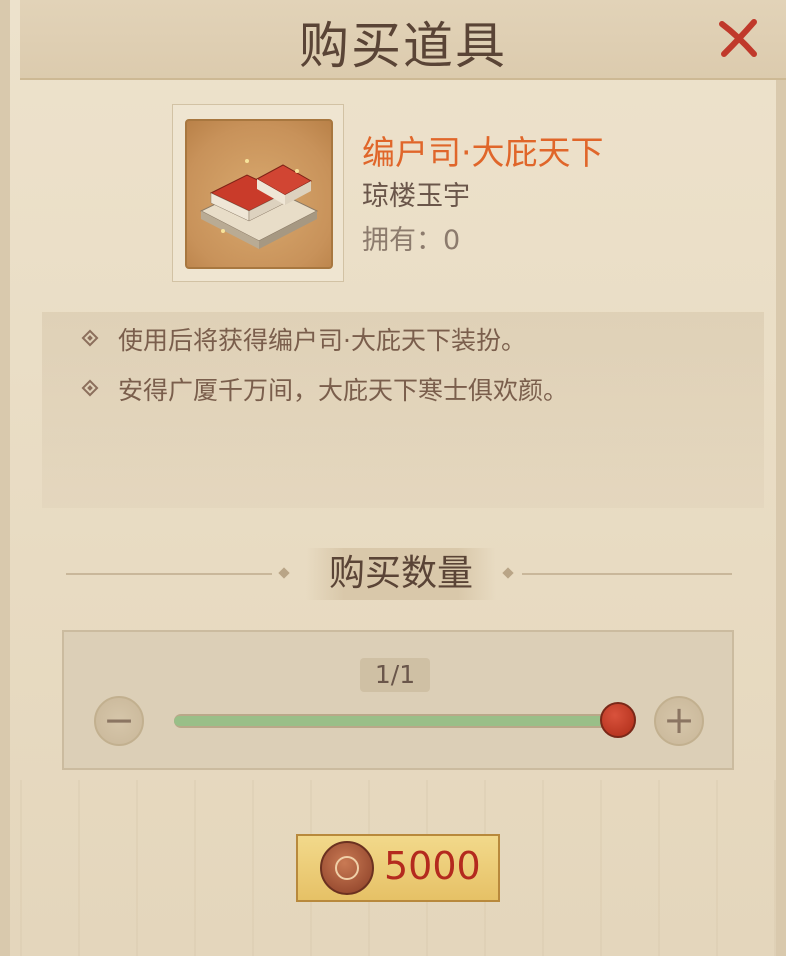 This screenshot has width=786, height=956. I want to click on title-bar: 购买道具, so click(403, 40).